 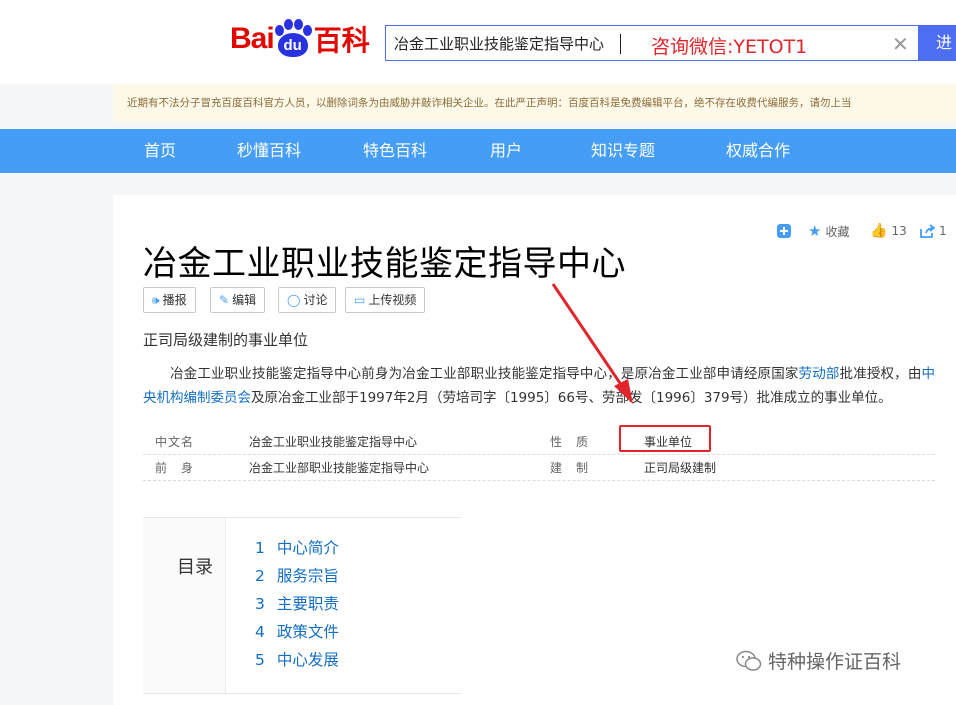 I want to click on watermark-text: 特种操作证百科, so click(x=835, y=662).